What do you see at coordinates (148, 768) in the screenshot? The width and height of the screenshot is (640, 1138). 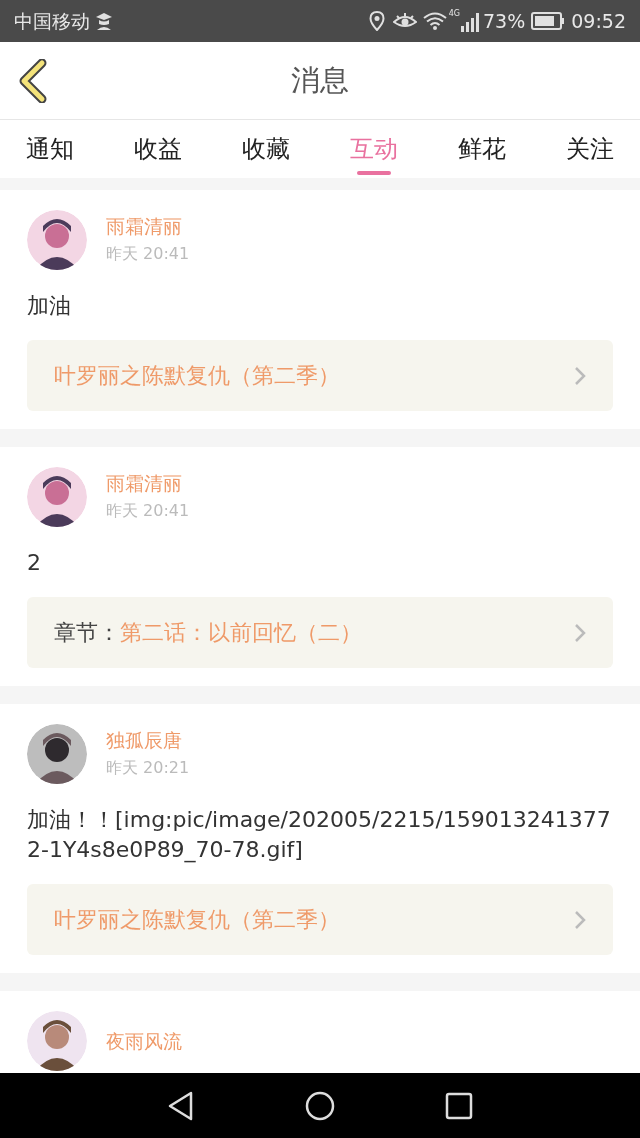 I see `message-time: 昨天 20:21` at bounding box center [148, 768].